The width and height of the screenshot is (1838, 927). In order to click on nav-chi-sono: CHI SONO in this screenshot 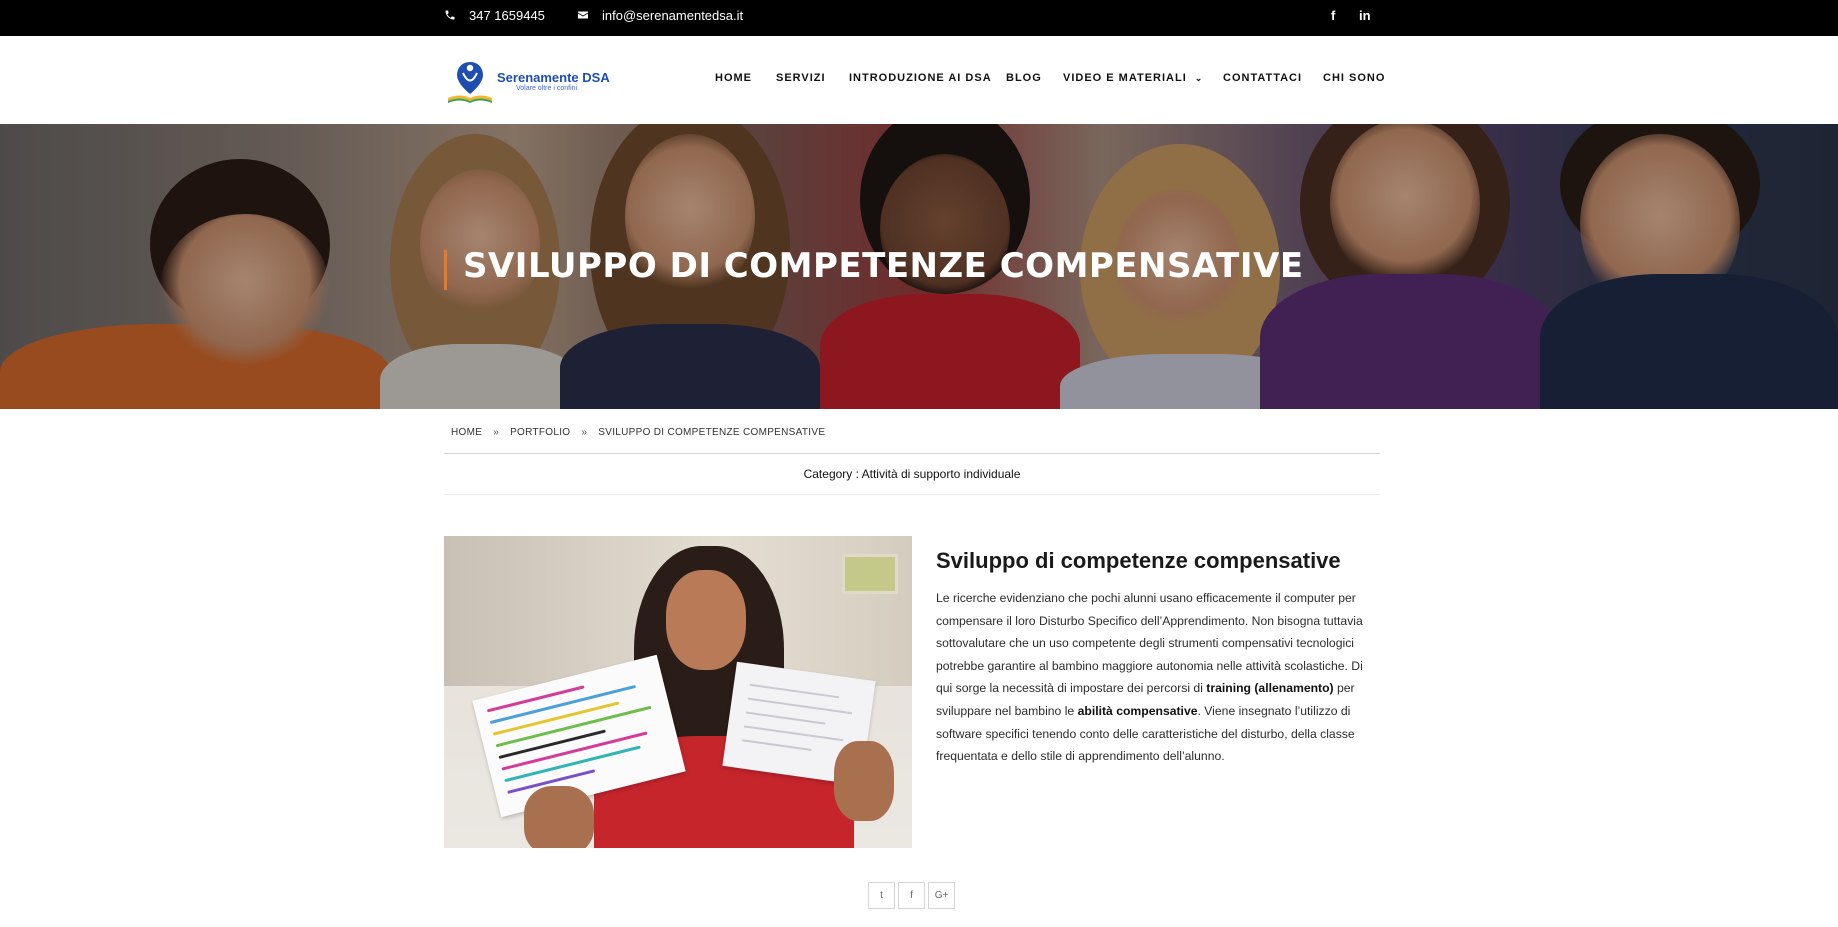, I will do `click(1354, 78)`.